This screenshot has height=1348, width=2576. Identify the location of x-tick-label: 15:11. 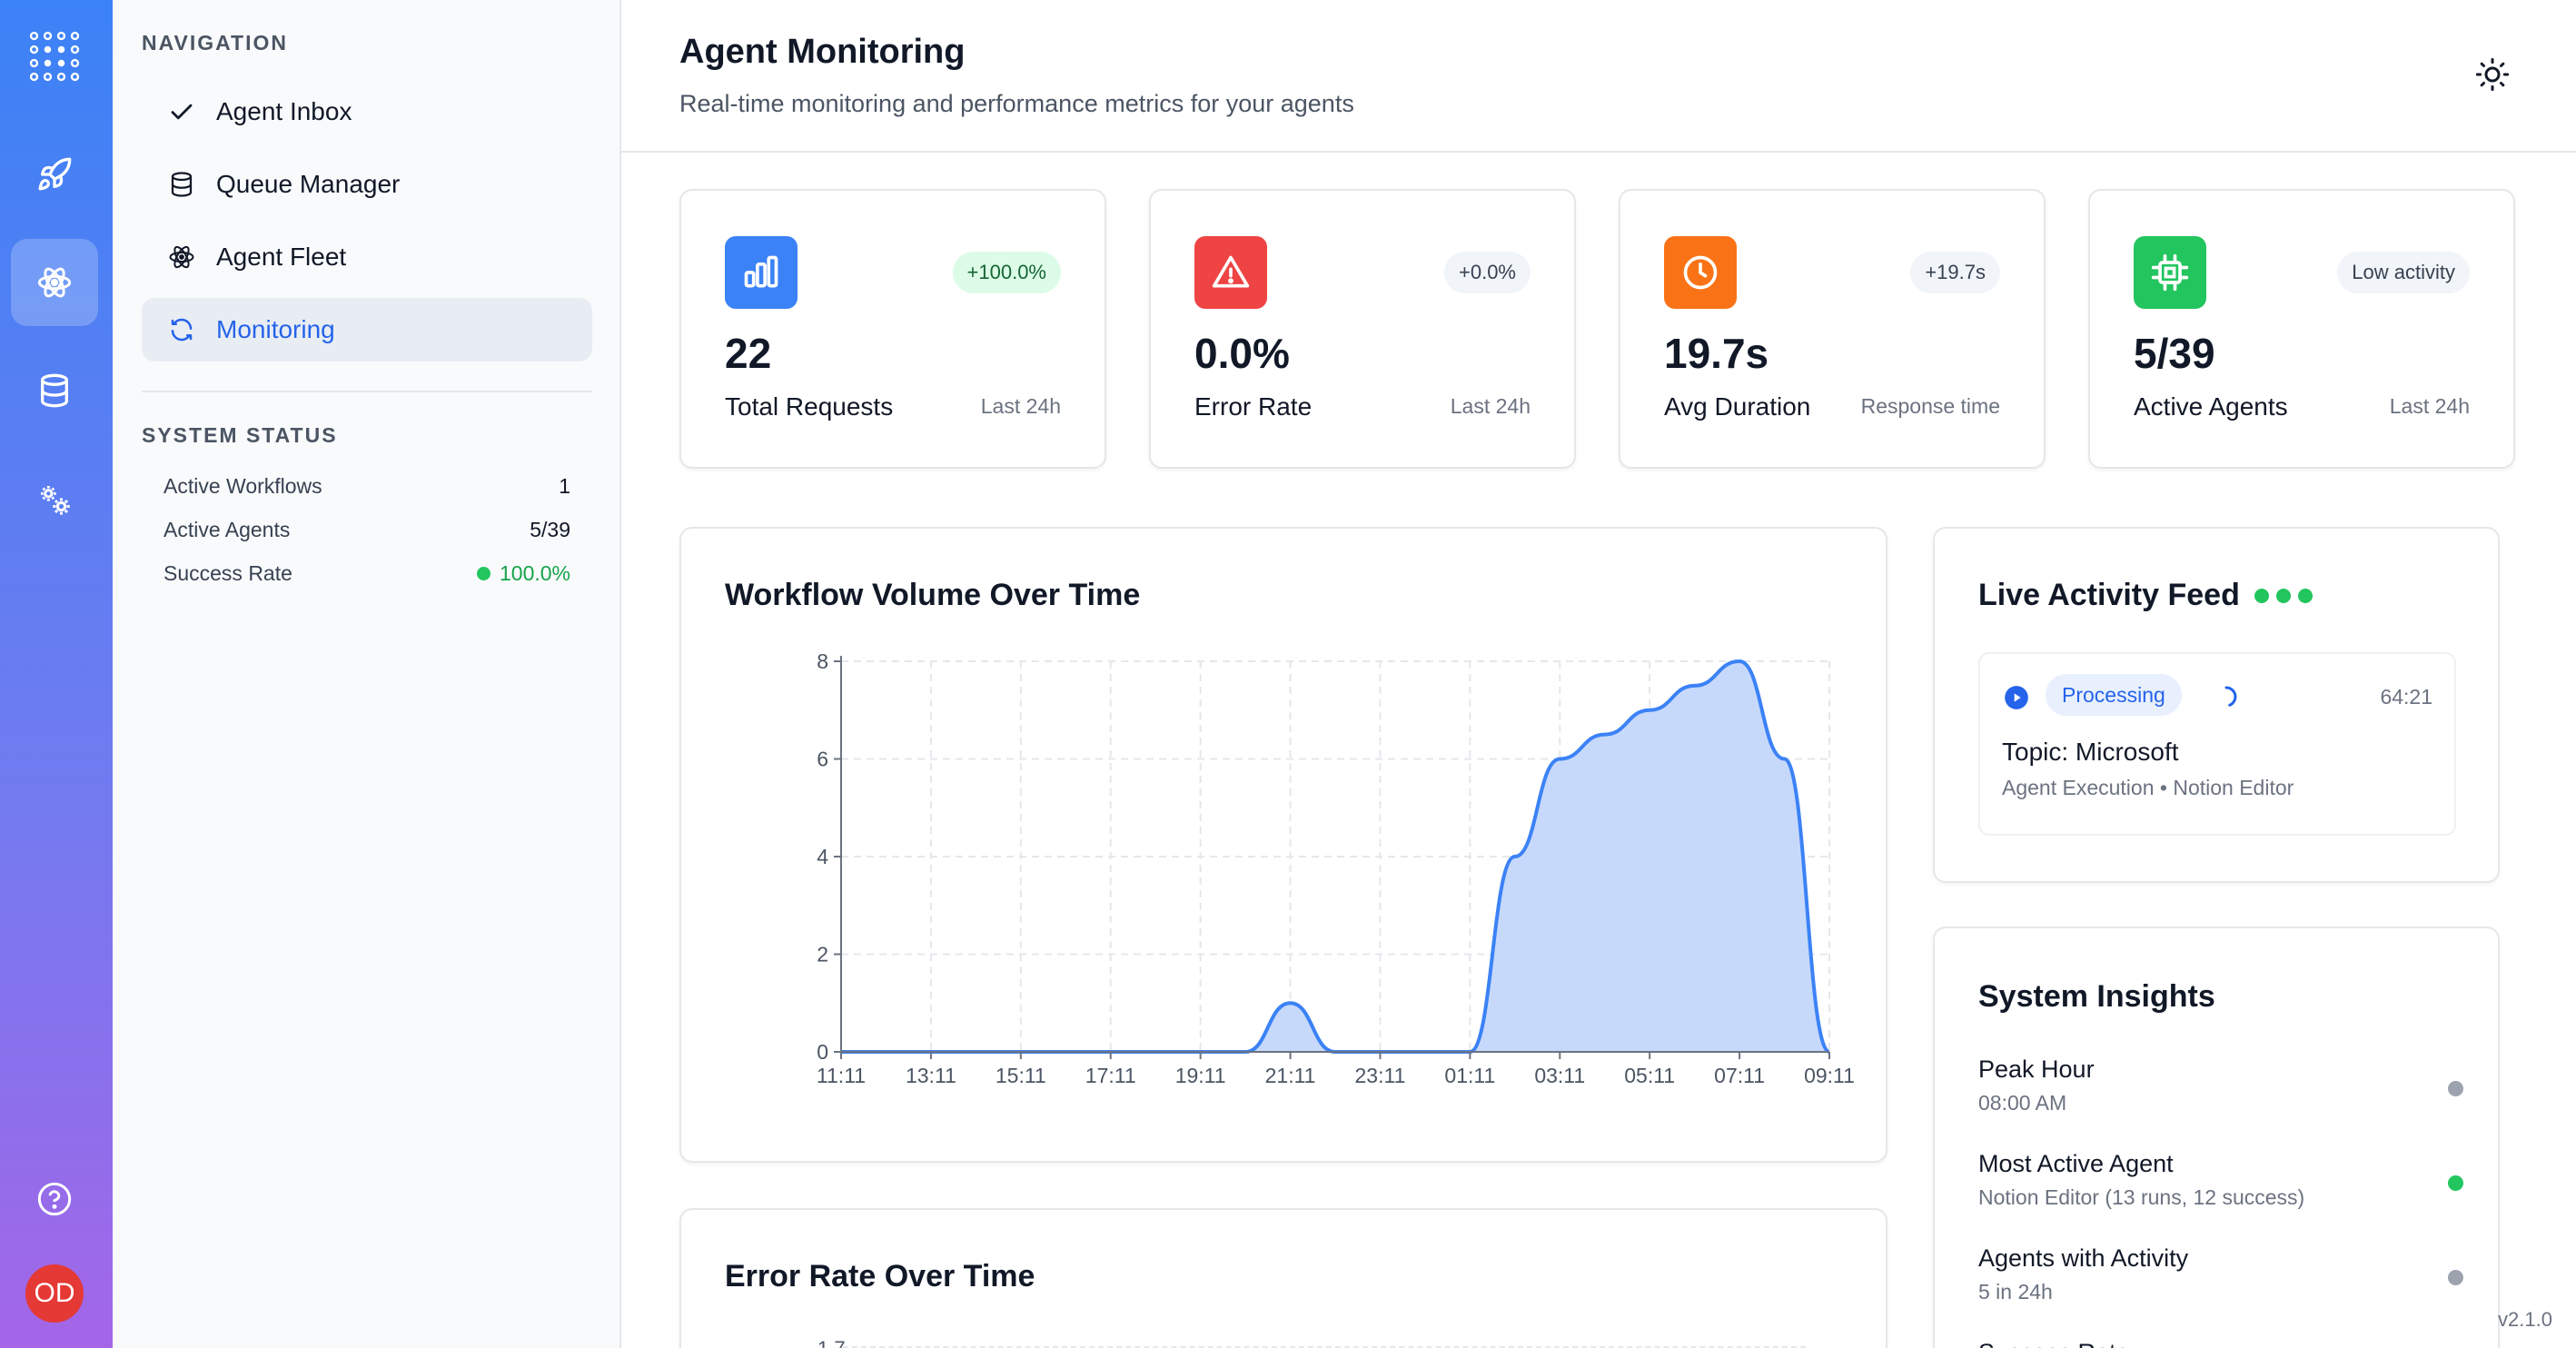
(1021, 1075).